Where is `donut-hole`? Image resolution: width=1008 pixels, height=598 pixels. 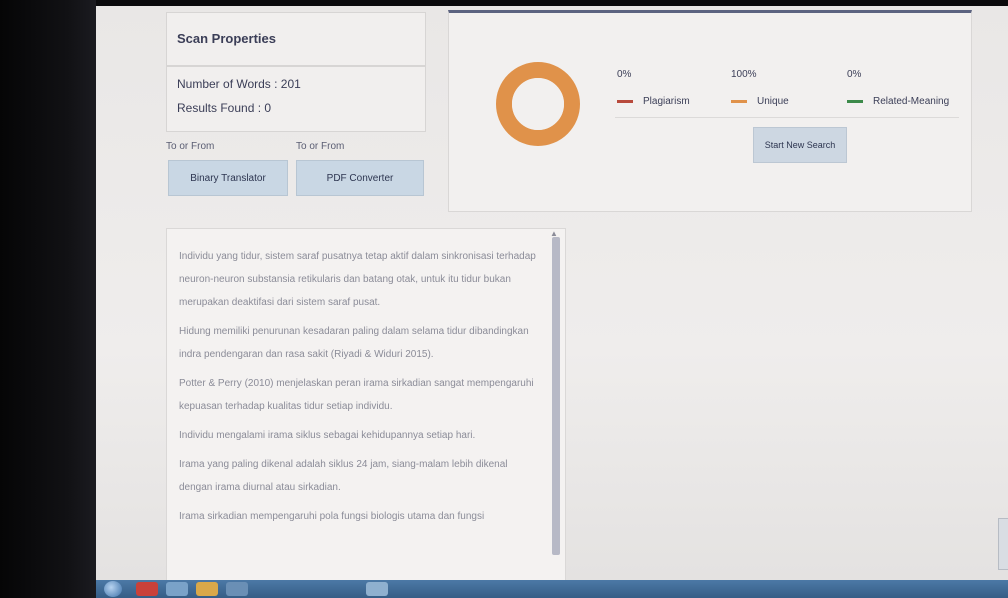
donut-hole is located at coordinates (538, 104).